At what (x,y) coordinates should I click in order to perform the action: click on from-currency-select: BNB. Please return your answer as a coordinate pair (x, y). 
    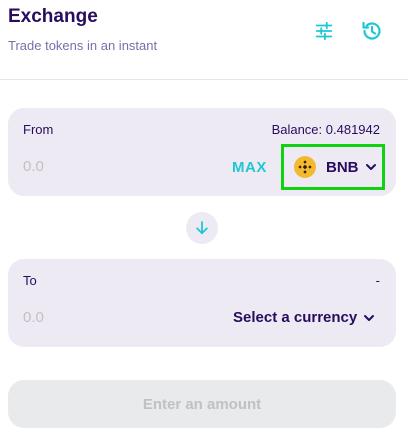
    Looking at the image, I should click on (333, 167).